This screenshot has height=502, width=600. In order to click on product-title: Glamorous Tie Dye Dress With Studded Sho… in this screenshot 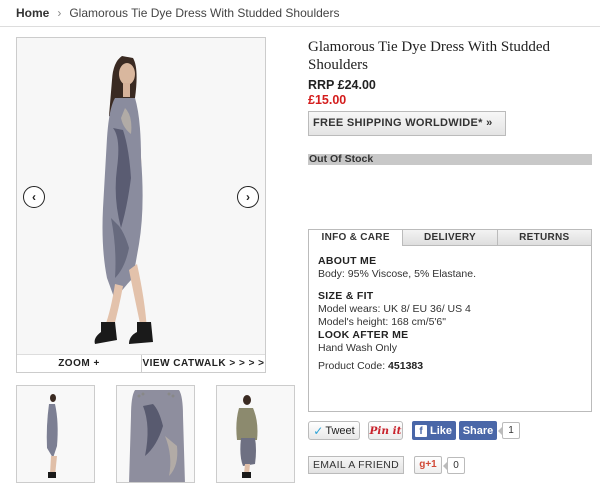, I will do `click(429, 56)`.